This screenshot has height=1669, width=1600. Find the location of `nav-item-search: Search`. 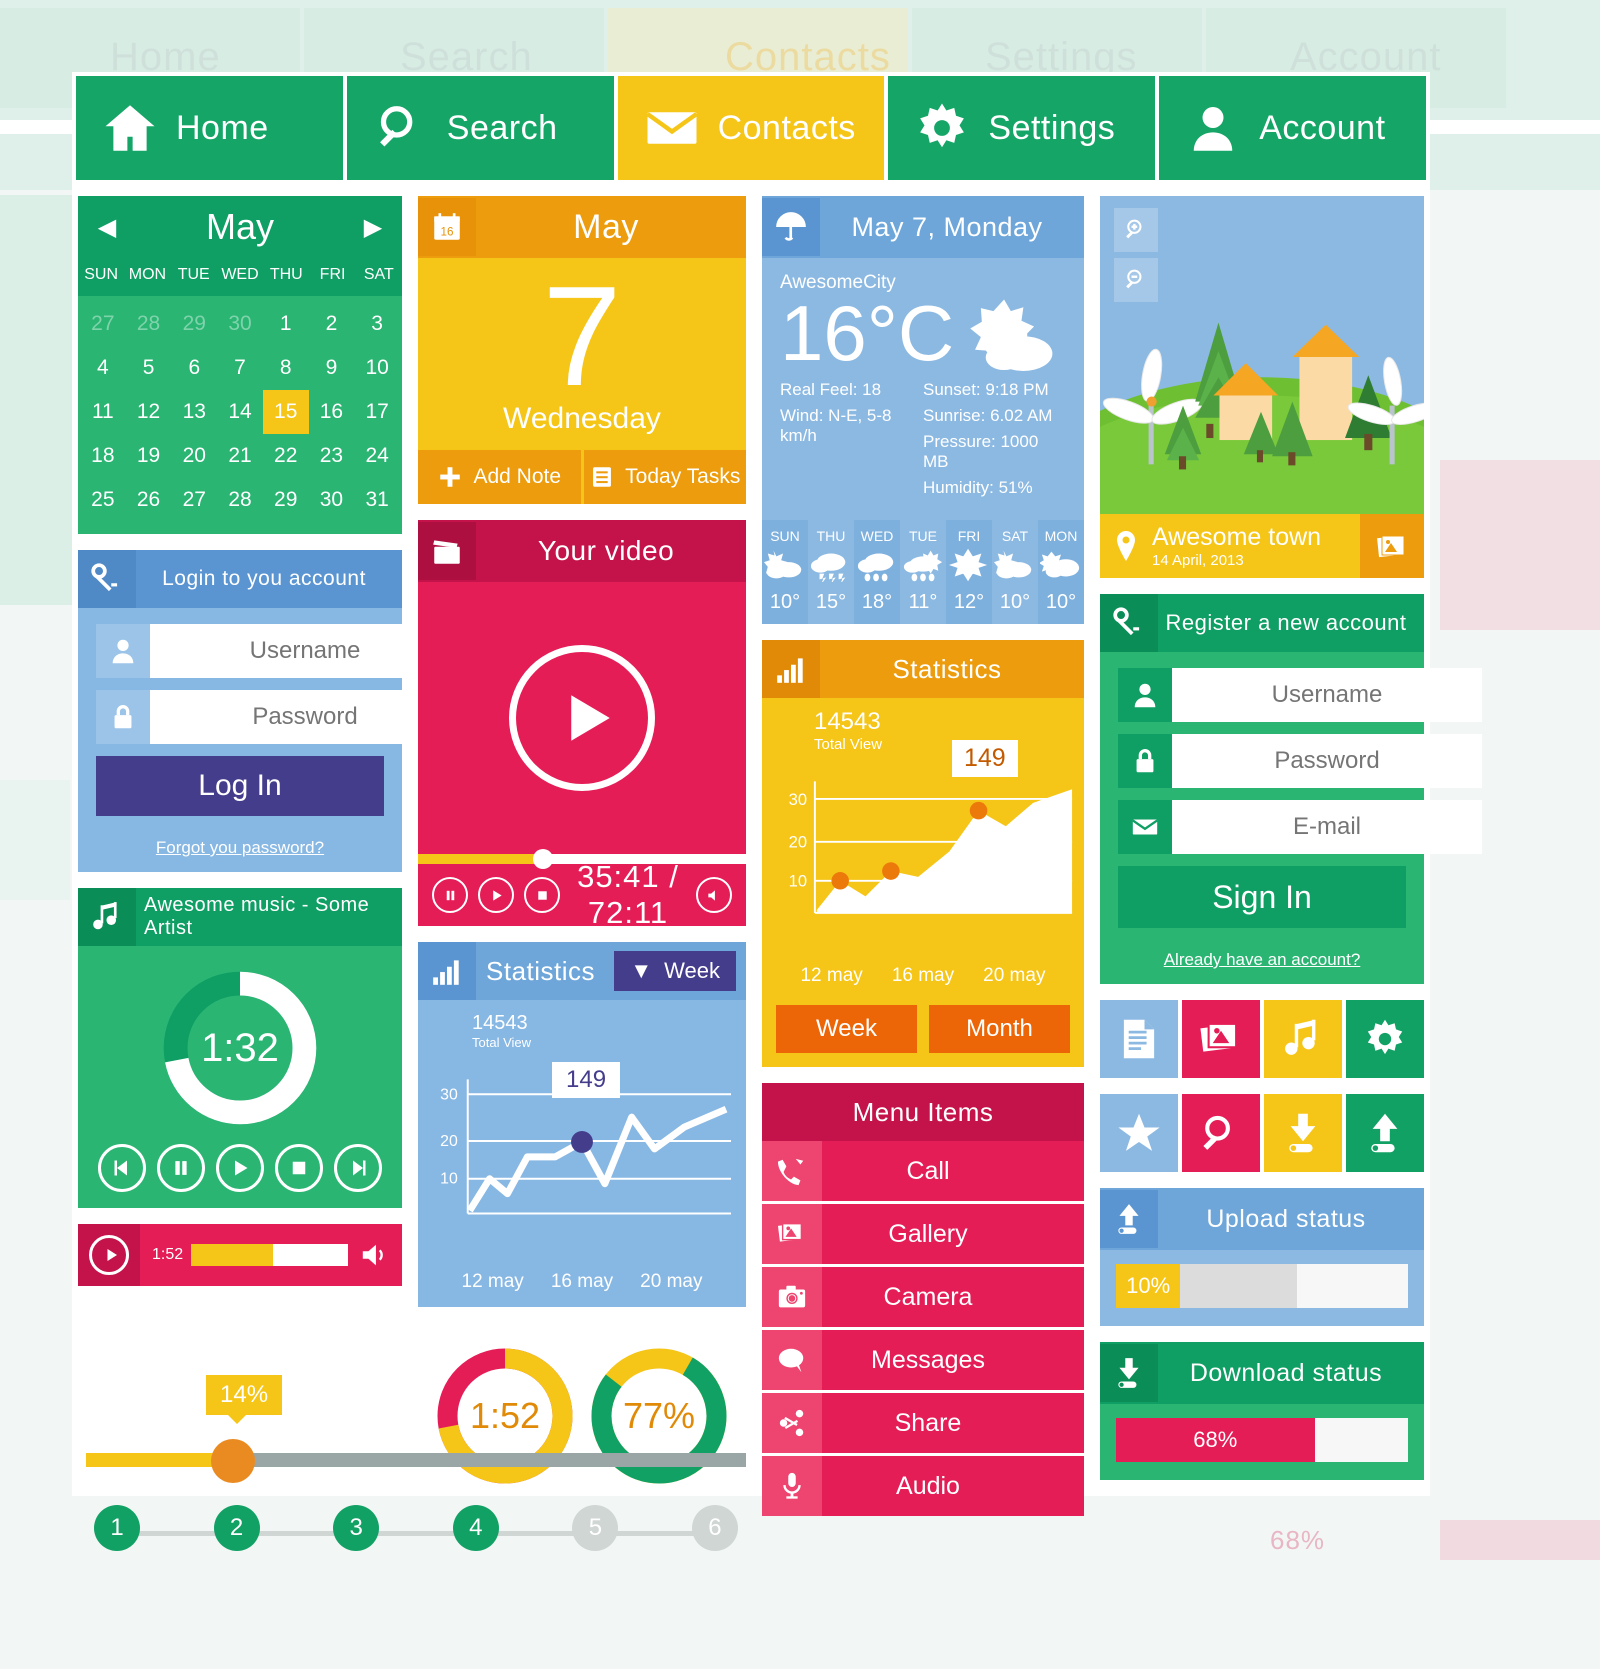

nav-item-search: Search is located at coordinates (480, 128).